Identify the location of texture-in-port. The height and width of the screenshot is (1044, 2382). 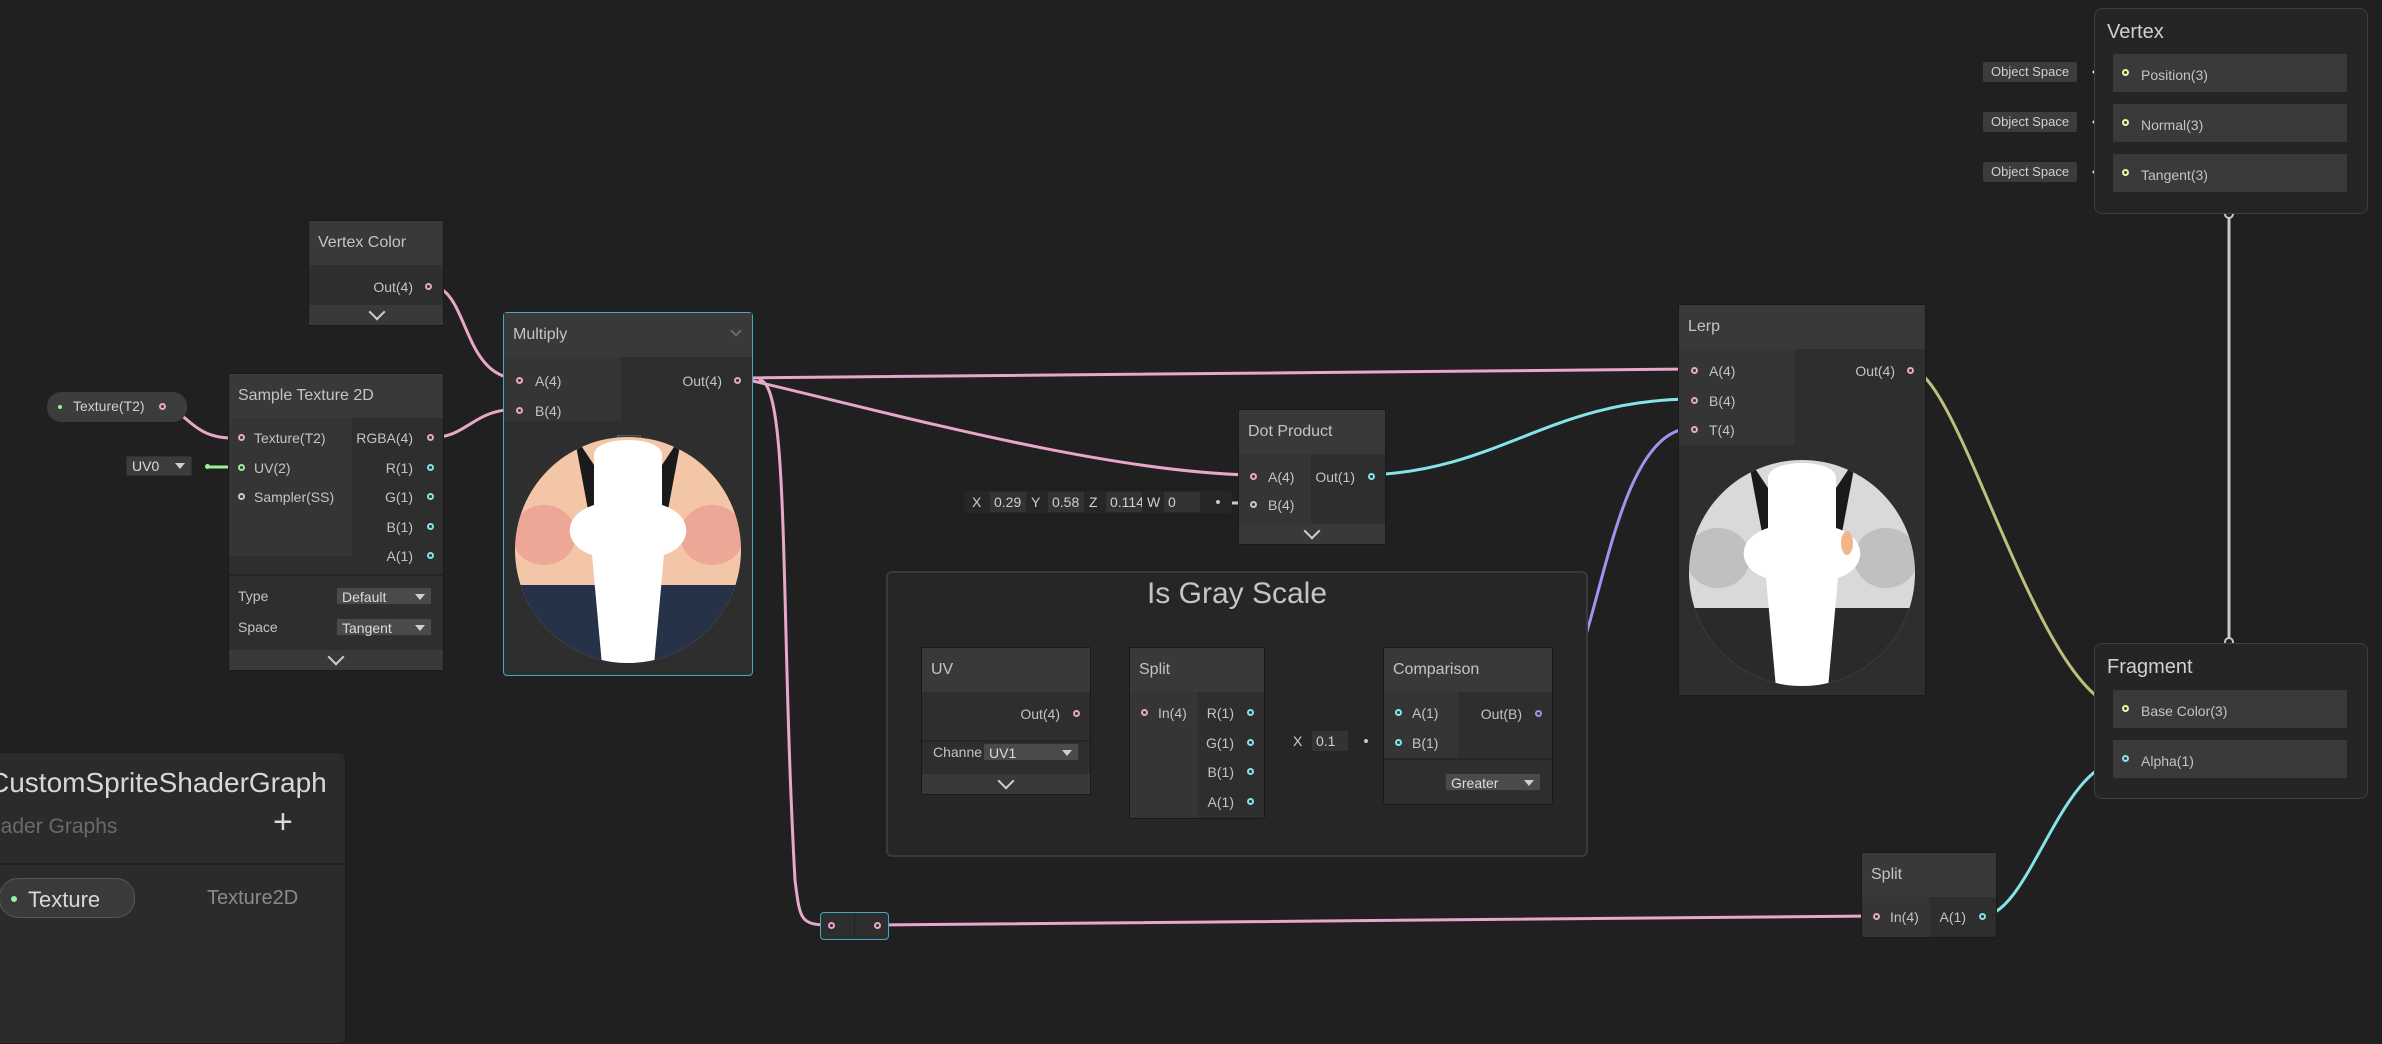
(241, 437).